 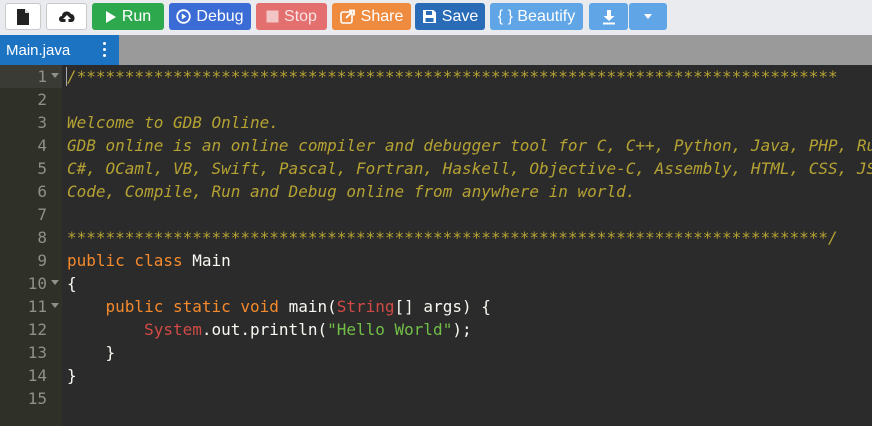 What do you see at coordinates (31, 122) in the screenshot?
I see `line-number: 3` at bounding box center [31, 122].